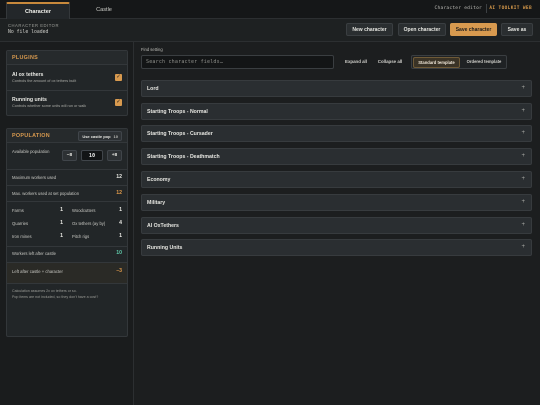 The height and width of the screenshot is (405, 540). What do you see at coordinates (104, 10) in the screenshot?
I see `tab-castle: Castle` at bounding box center [104, 10].